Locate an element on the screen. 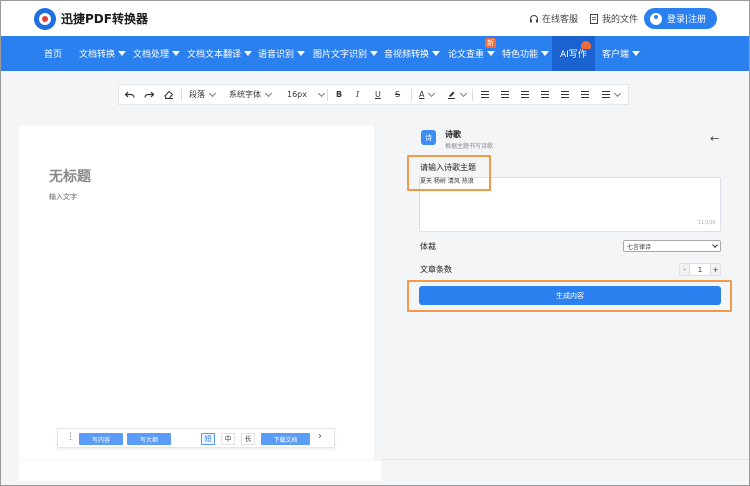 The width and height of the screenshot is (750, 486). paragraph-select: 段落 is located at coordinates (203, 94).